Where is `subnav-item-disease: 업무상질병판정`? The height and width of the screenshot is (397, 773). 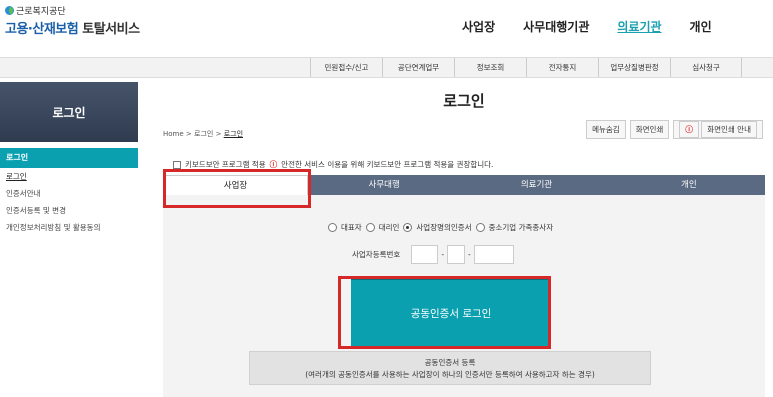 subnav-item-disease: 업무상질병판정 is located at coordinates (634, 67).